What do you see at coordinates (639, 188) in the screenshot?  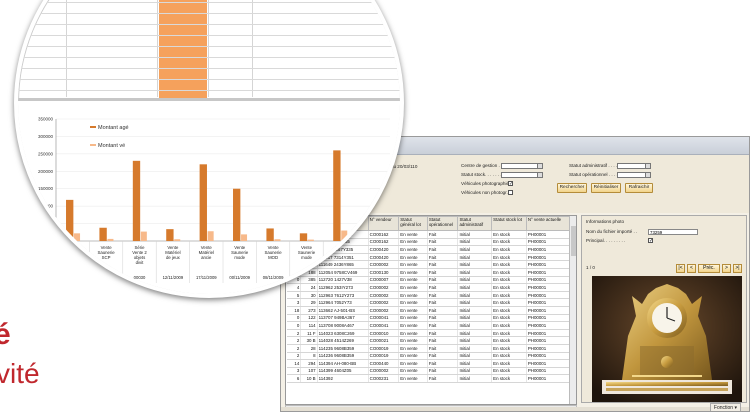 I see `refresh-button: Rafraichir` at bounding box center [639, 188].